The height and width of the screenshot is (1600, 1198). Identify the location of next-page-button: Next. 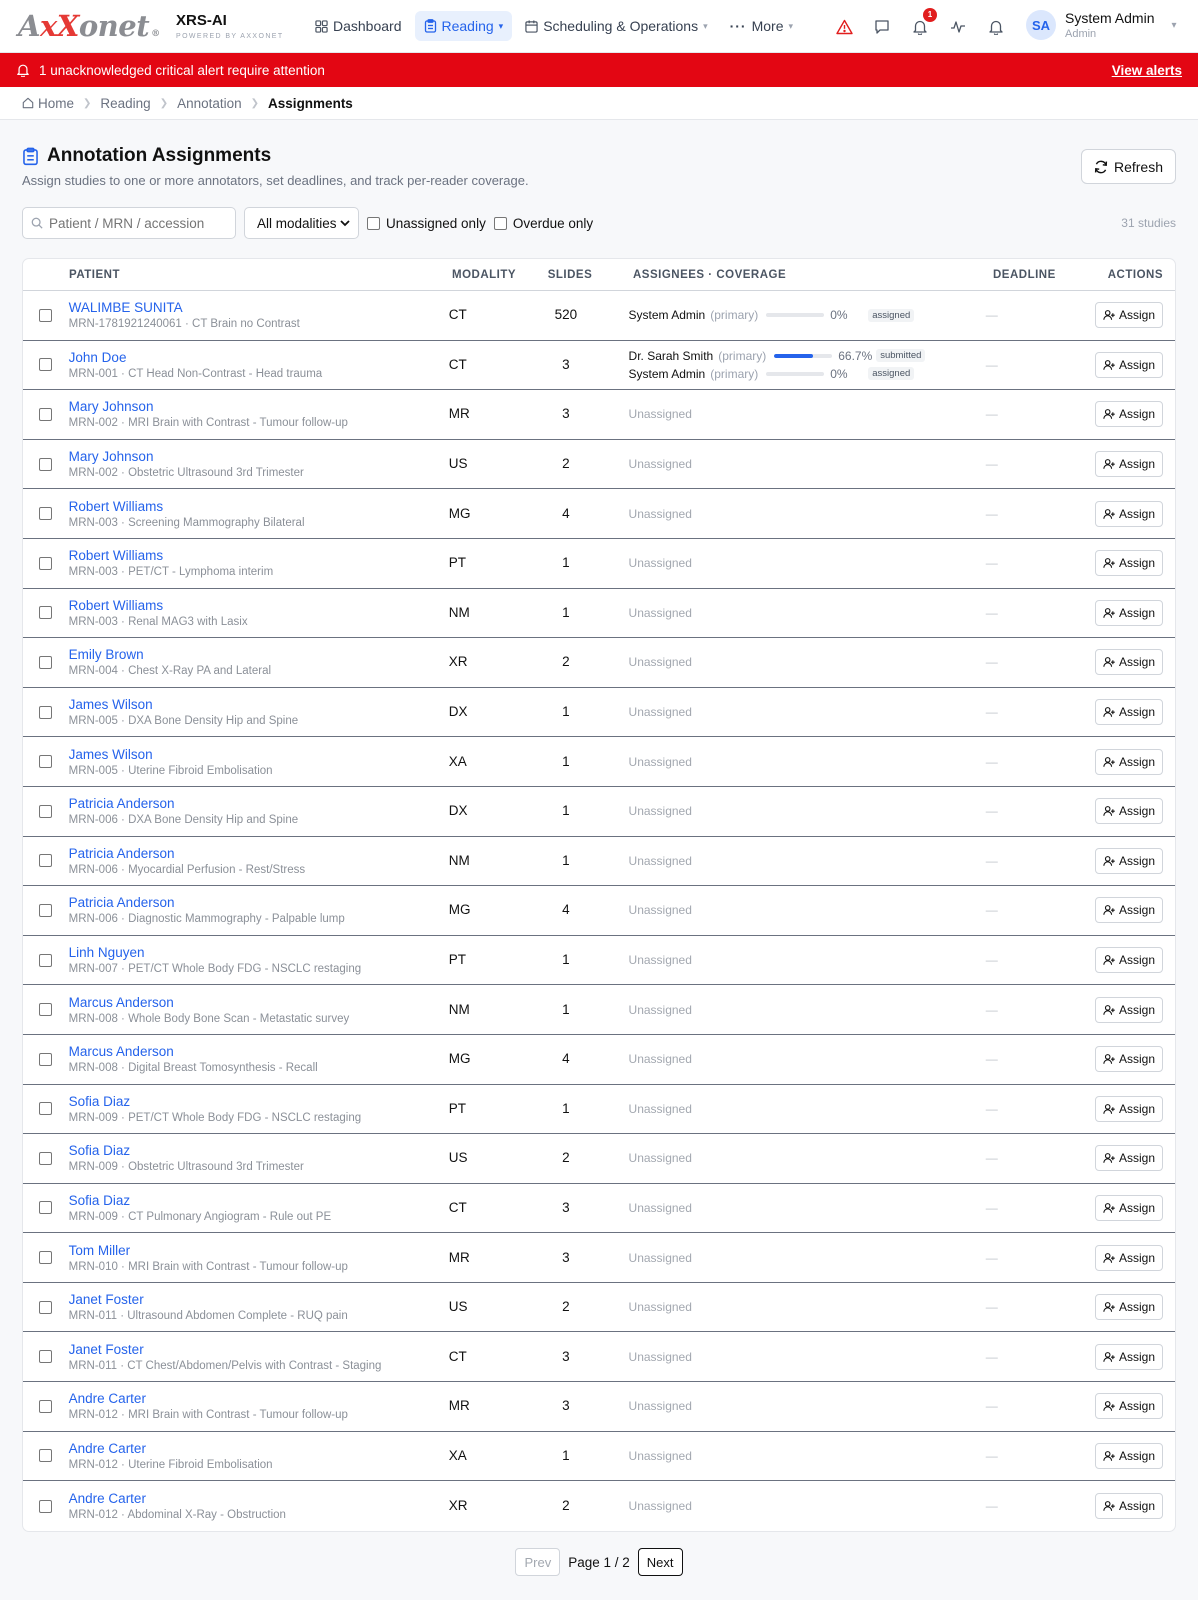
(660, 1562).